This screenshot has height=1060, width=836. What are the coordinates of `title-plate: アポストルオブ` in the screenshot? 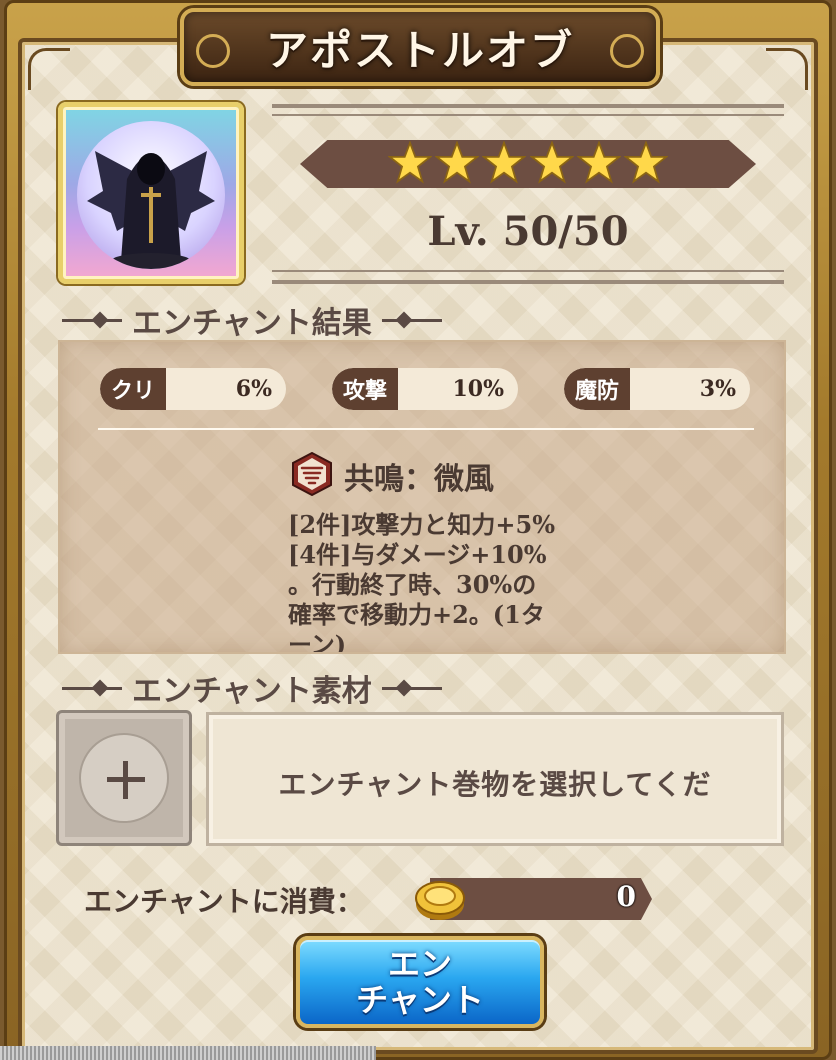 It's located at (420, 47).